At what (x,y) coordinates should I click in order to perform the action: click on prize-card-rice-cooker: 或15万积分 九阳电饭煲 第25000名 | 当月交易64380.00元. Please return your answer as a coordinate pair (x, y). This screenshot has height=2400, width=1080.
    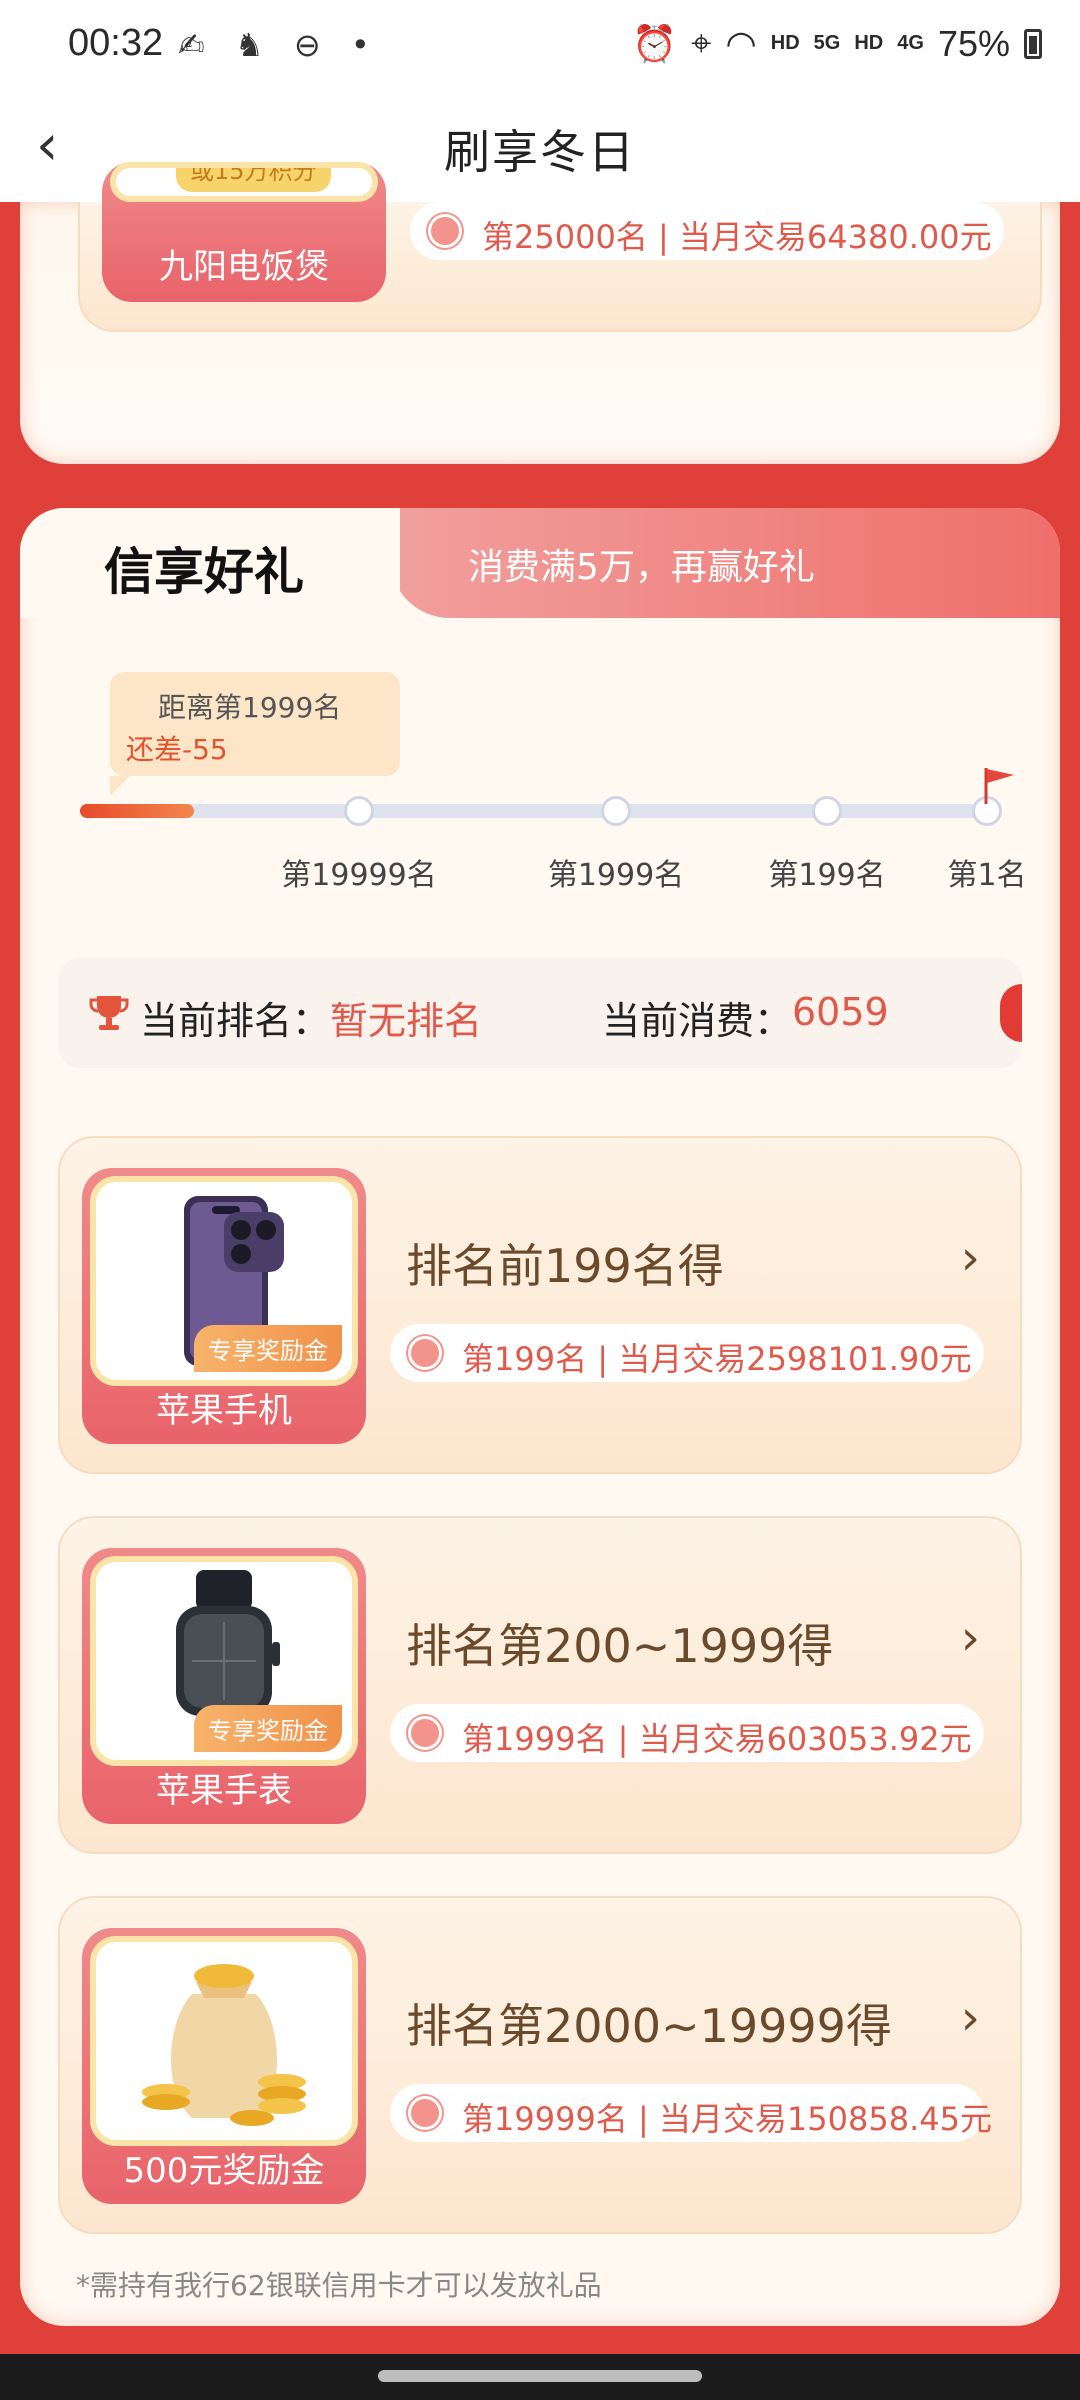
    Looking at the image, I should click on (560, 247).